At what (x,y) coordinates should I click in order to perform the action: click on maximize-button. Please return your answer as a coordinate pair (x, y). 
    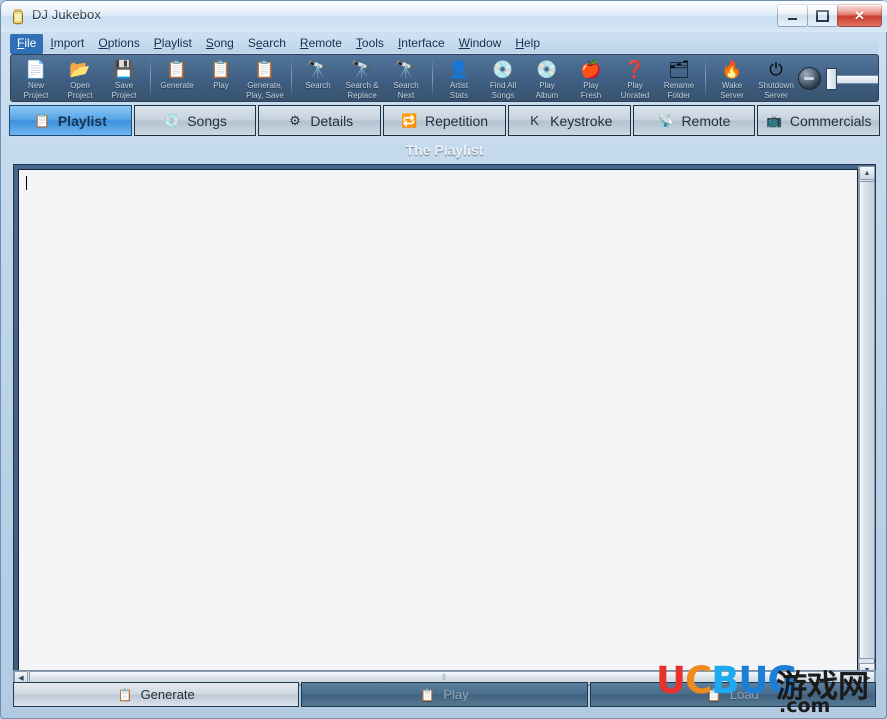
    Looking at the image, I should click on (822, 15).